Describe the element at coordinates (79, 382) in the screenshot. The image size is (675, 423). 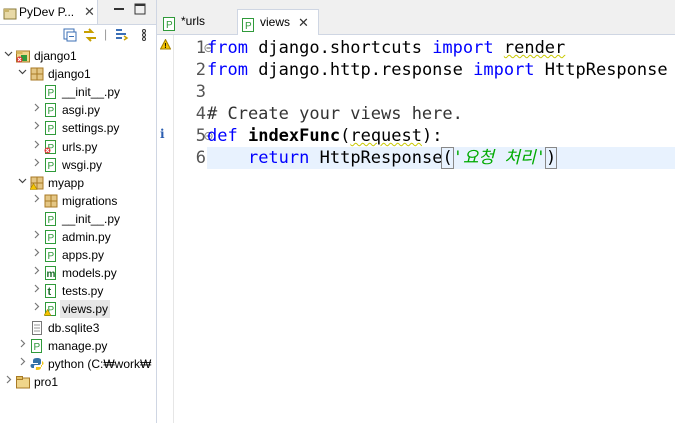
I see `tree-item: pro1` at that location.